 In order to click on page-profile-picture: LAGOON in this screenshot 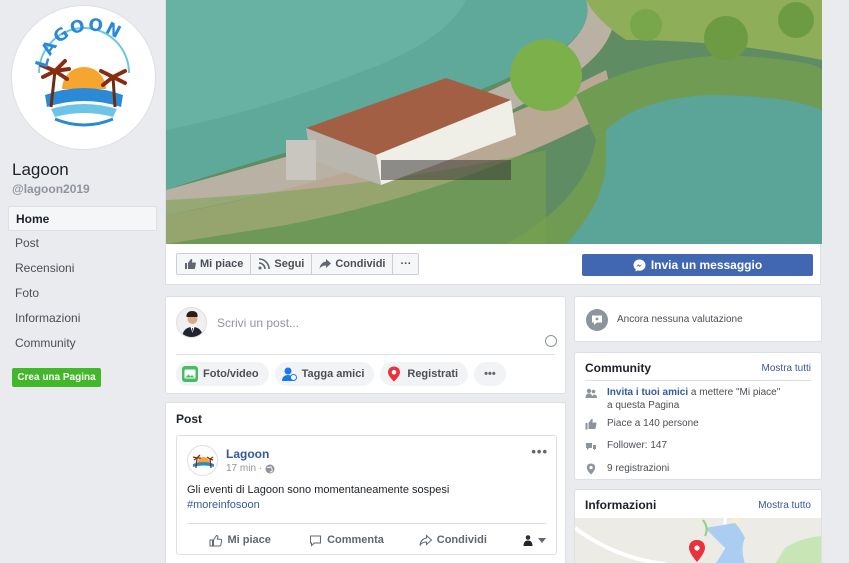, I will do `click(83, 77)`.